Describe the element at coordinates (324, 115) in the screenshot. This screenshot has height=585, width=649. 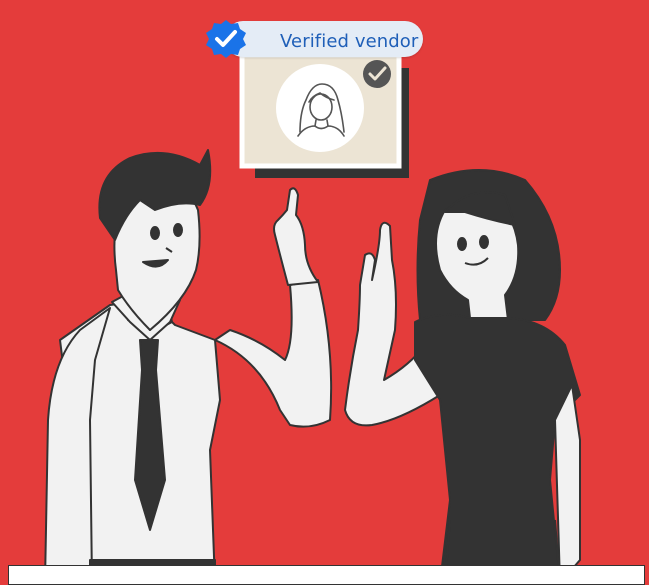
I see `profile-card` at that location.